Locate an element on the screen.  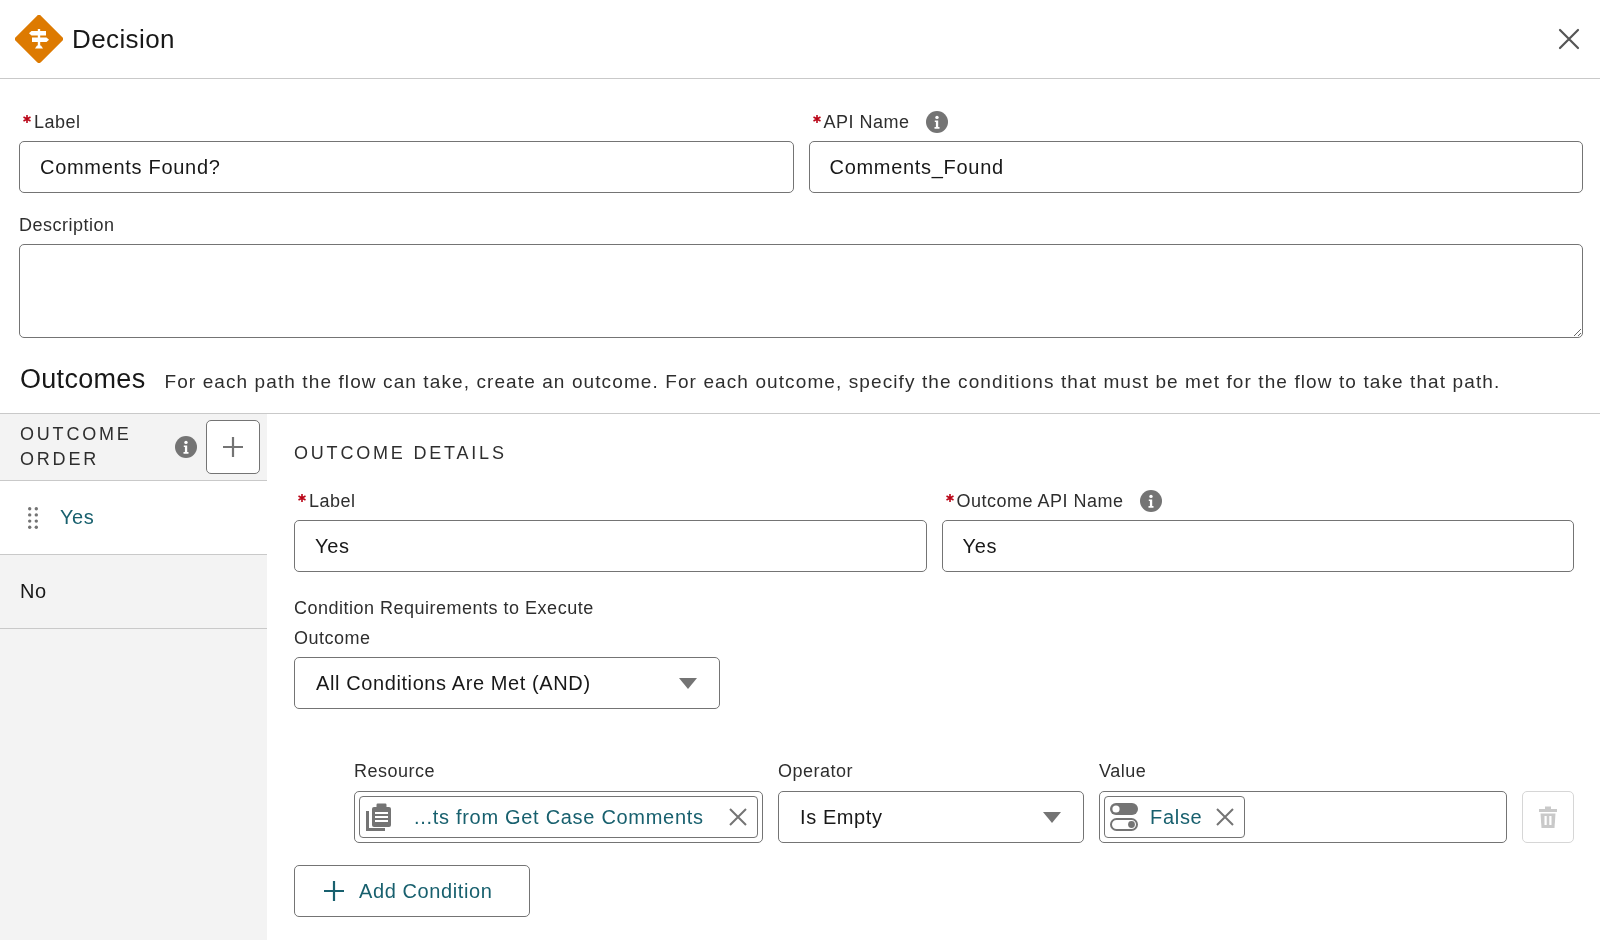
value-field: False is located at coordinates (1303, 817).